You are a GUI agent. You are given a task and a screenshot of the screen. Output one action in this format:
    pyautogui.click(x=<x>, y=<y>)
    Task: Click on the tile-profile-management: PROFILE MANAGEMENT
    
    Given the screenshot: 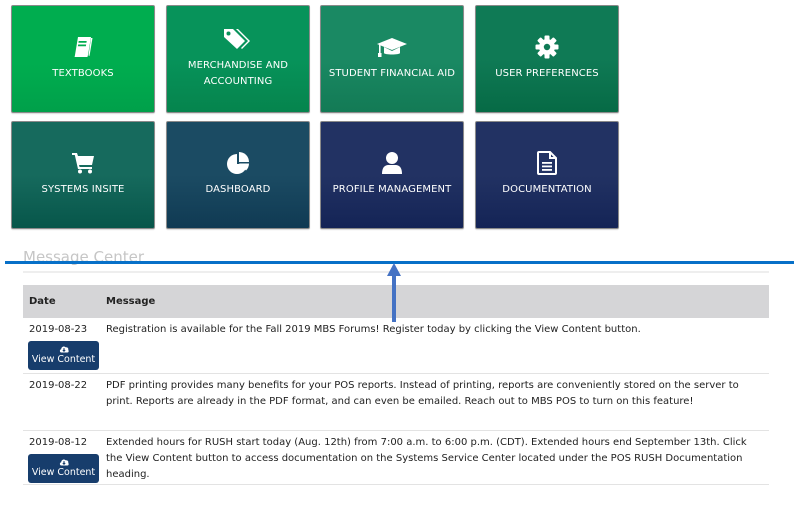 What is the action you would take?
    pyautogui.click(x=392, y=175)
    